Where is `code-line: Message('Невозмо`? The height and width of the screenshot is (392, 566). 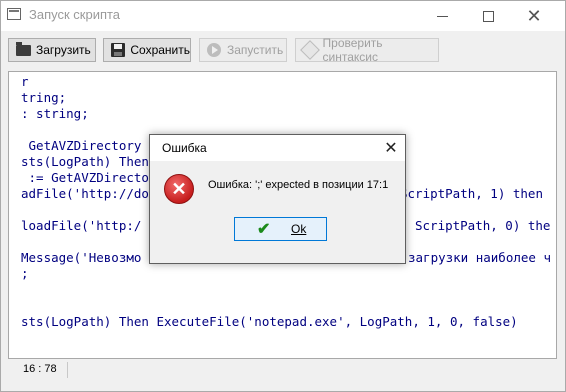 code-line: Message('Невозмо is located at coordinates (81, 257).